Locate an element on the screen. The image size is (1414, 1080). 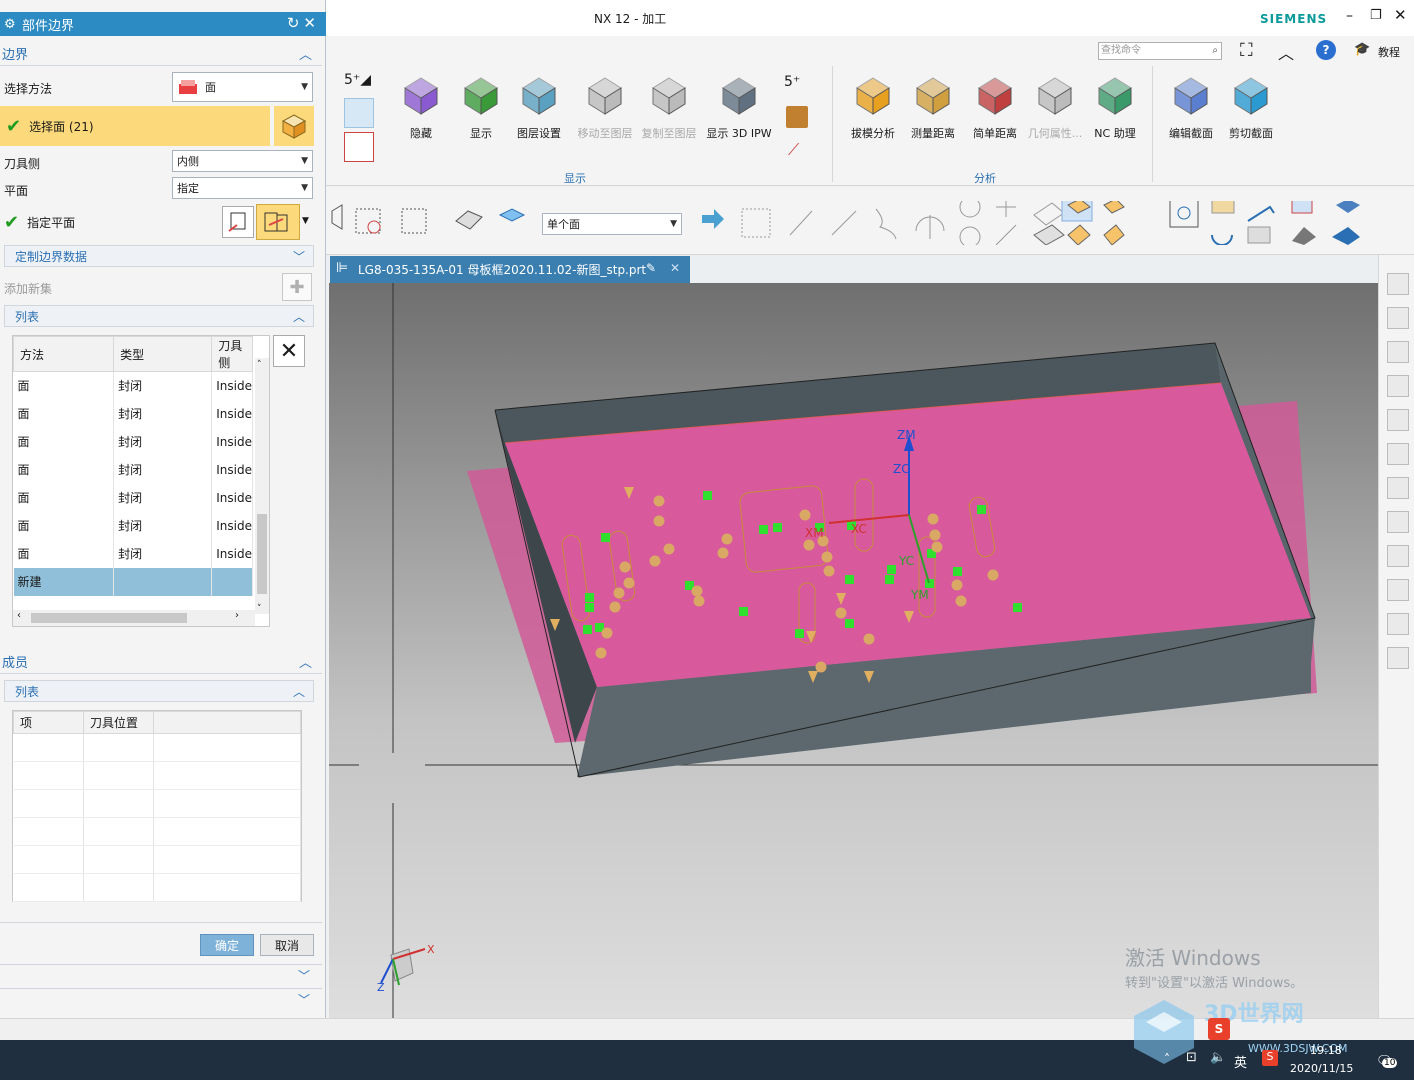
custom-boundary-header: 定制边界数据 ﹀ is located at coordinates (159, 256).